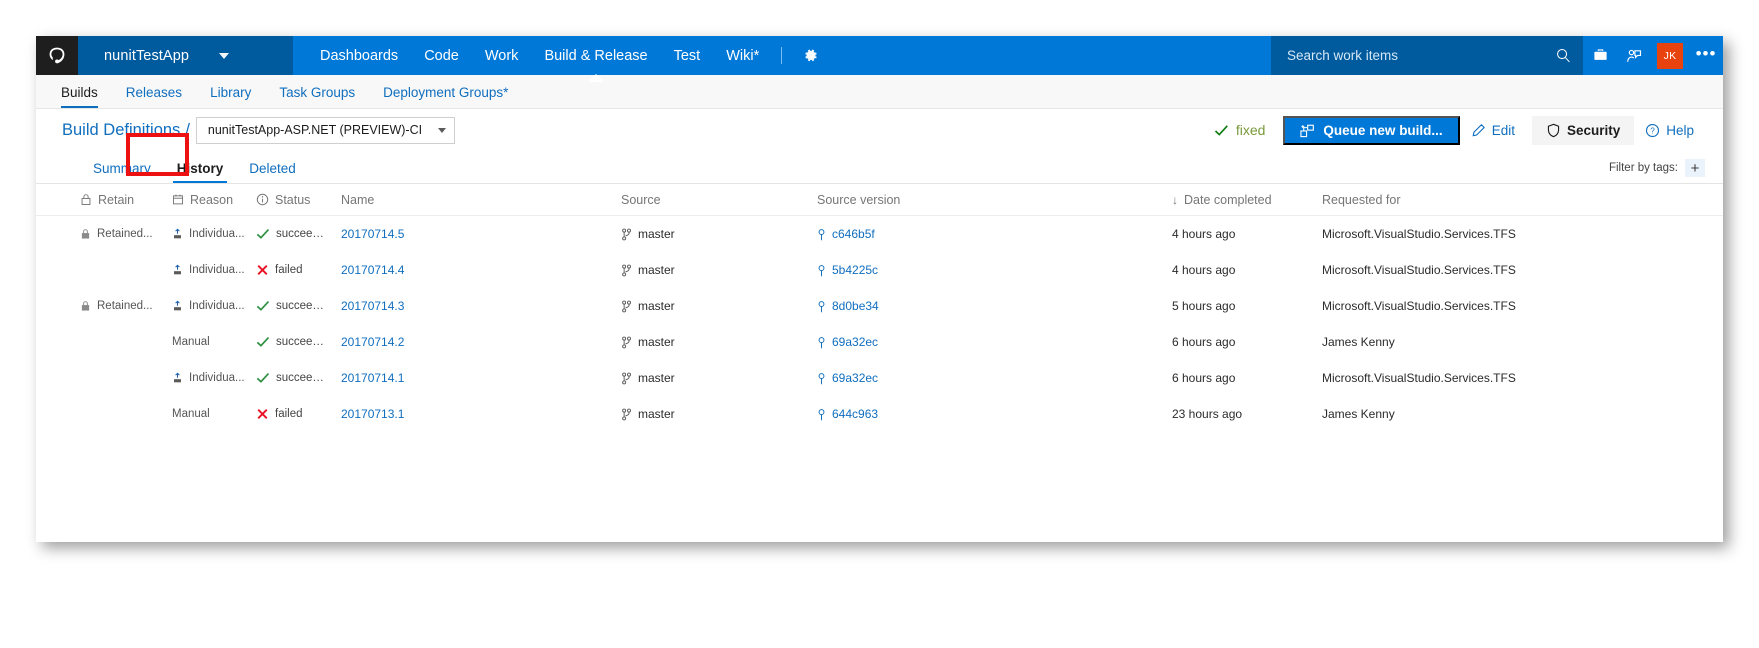  I want to click on commit-link: 8d0be34, so click(855, 306).